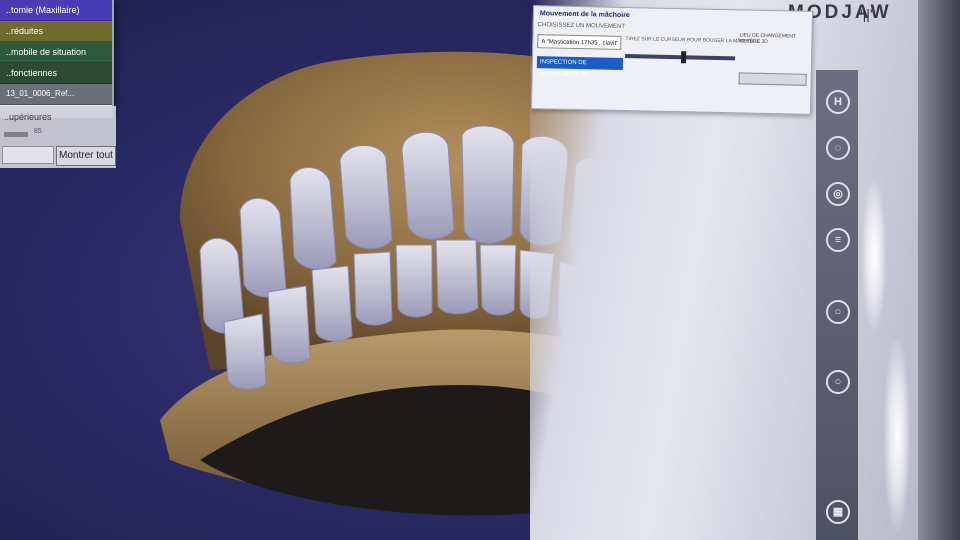 This screenshot has height=540, width=960. What do you see at coordinates (58, 137) in the screenshot?
I see `visibility-panel: ..upérieures 85 Montrer tout` at bounding box center [58, 137].